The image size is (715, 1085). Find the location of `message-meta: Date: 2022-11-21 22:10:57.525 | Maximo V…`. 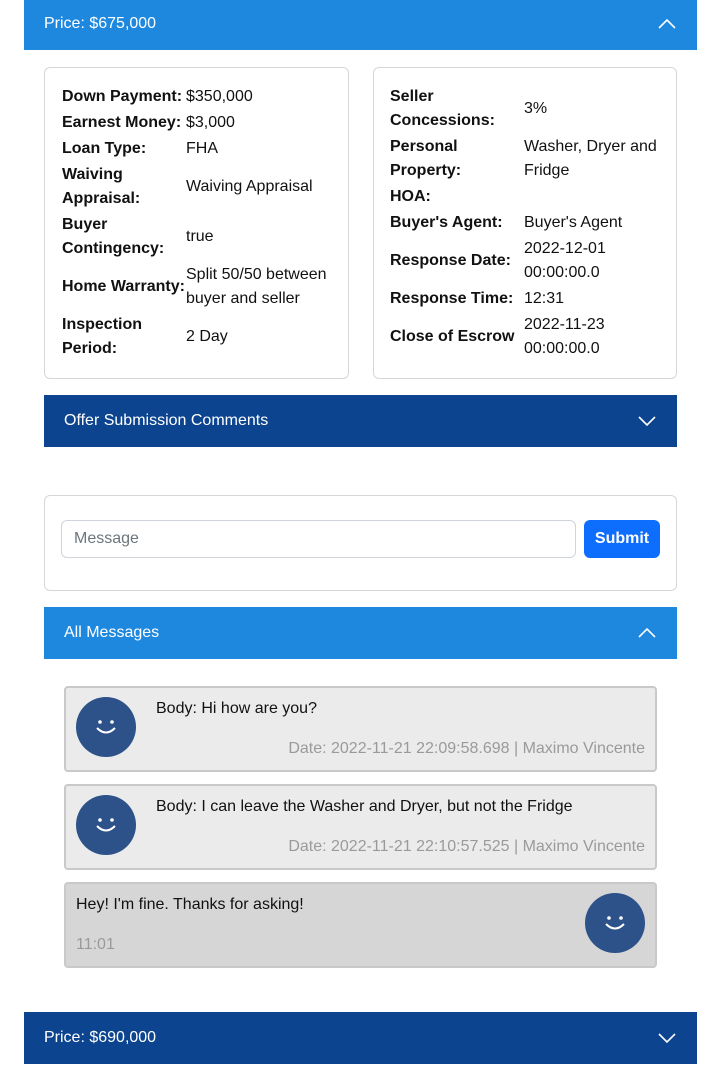

message-meta: Date: 2022-11-21 22:10:57.525 | Maximo V… is located at coordinates (466, 846).